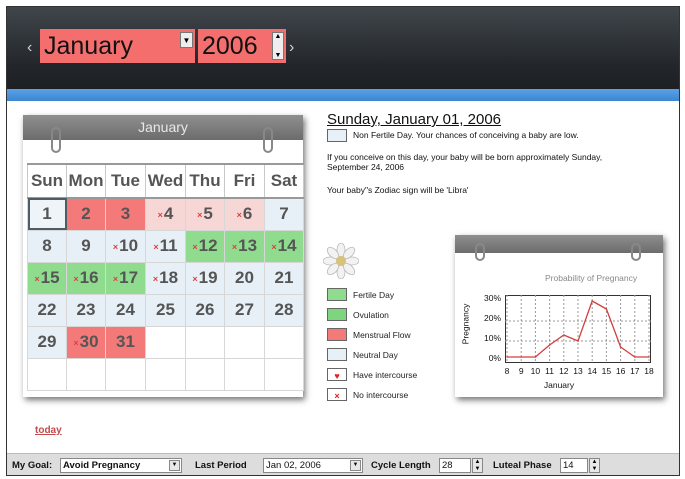  Describe the element at coordinates (385, 375) in the screenshot. I see `legend-intercourse-label: Have intercourse` at that location.